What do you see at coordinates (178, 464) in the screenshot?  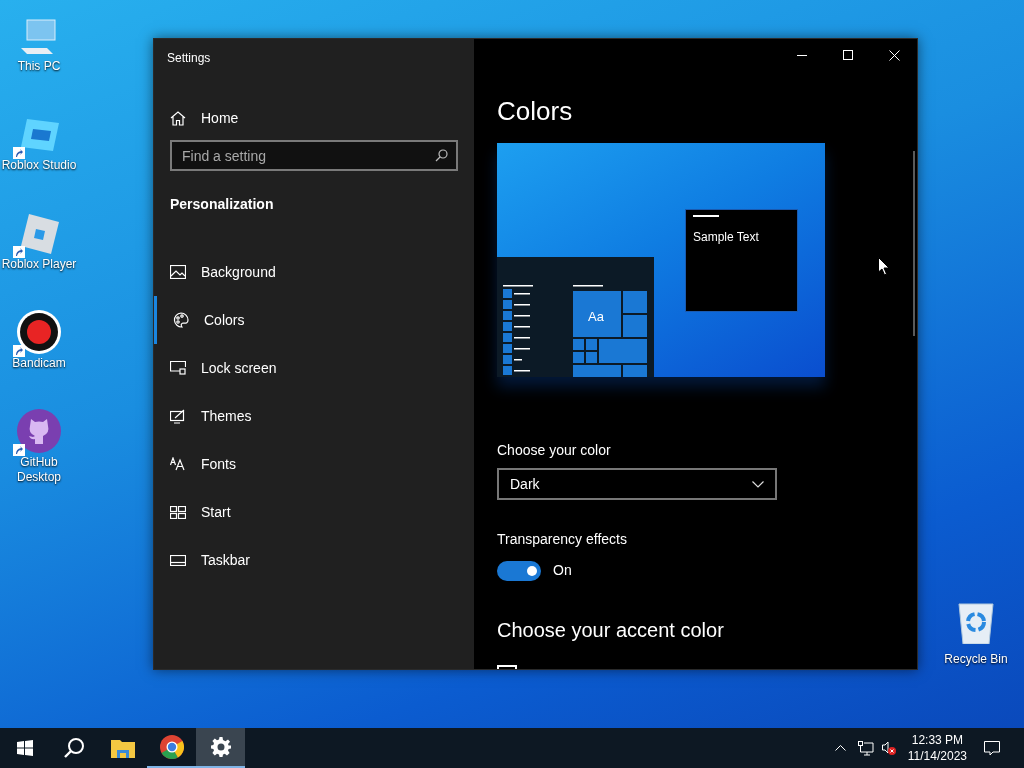 I see `fonts-icon` at bounding box center [178, 464].